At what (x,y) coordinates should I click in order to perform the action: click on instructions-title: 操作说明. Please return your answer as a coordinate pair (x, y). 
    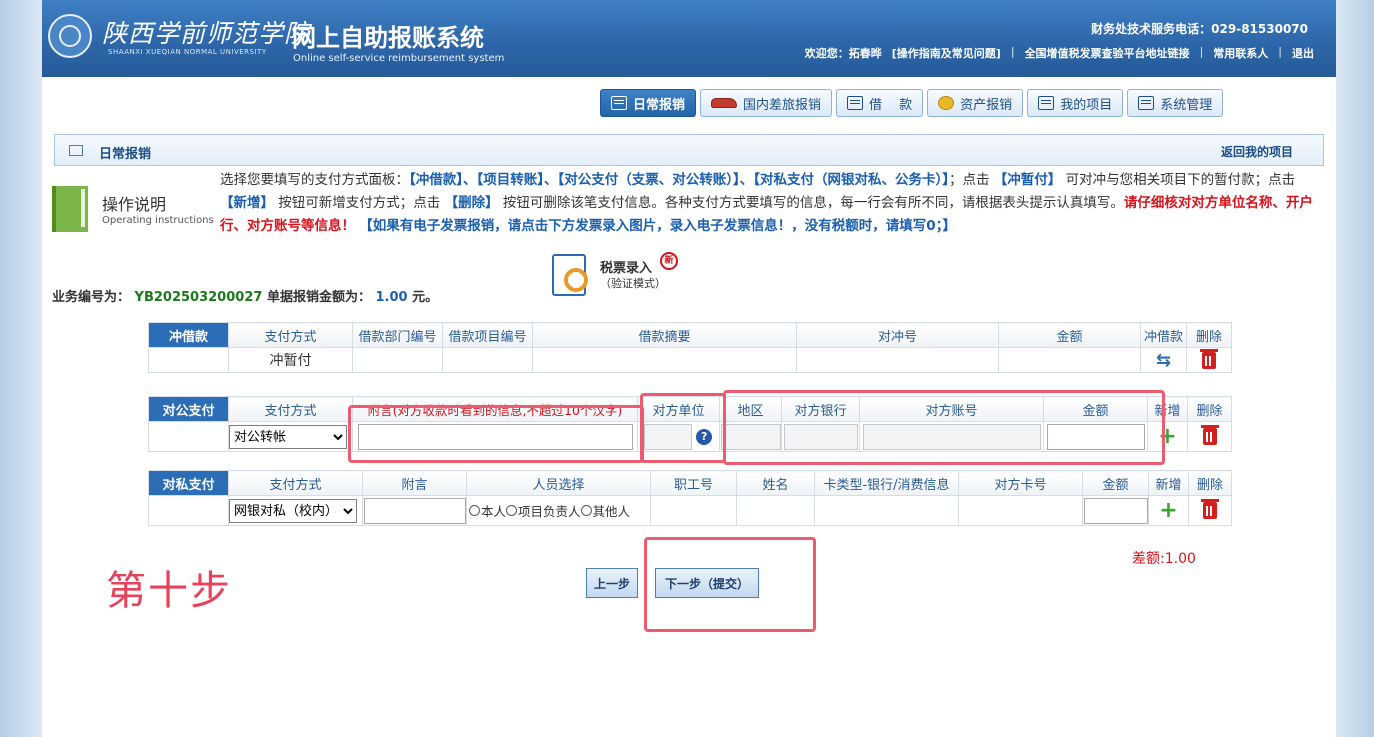
    Looking at the image, I should click on (134, 204).